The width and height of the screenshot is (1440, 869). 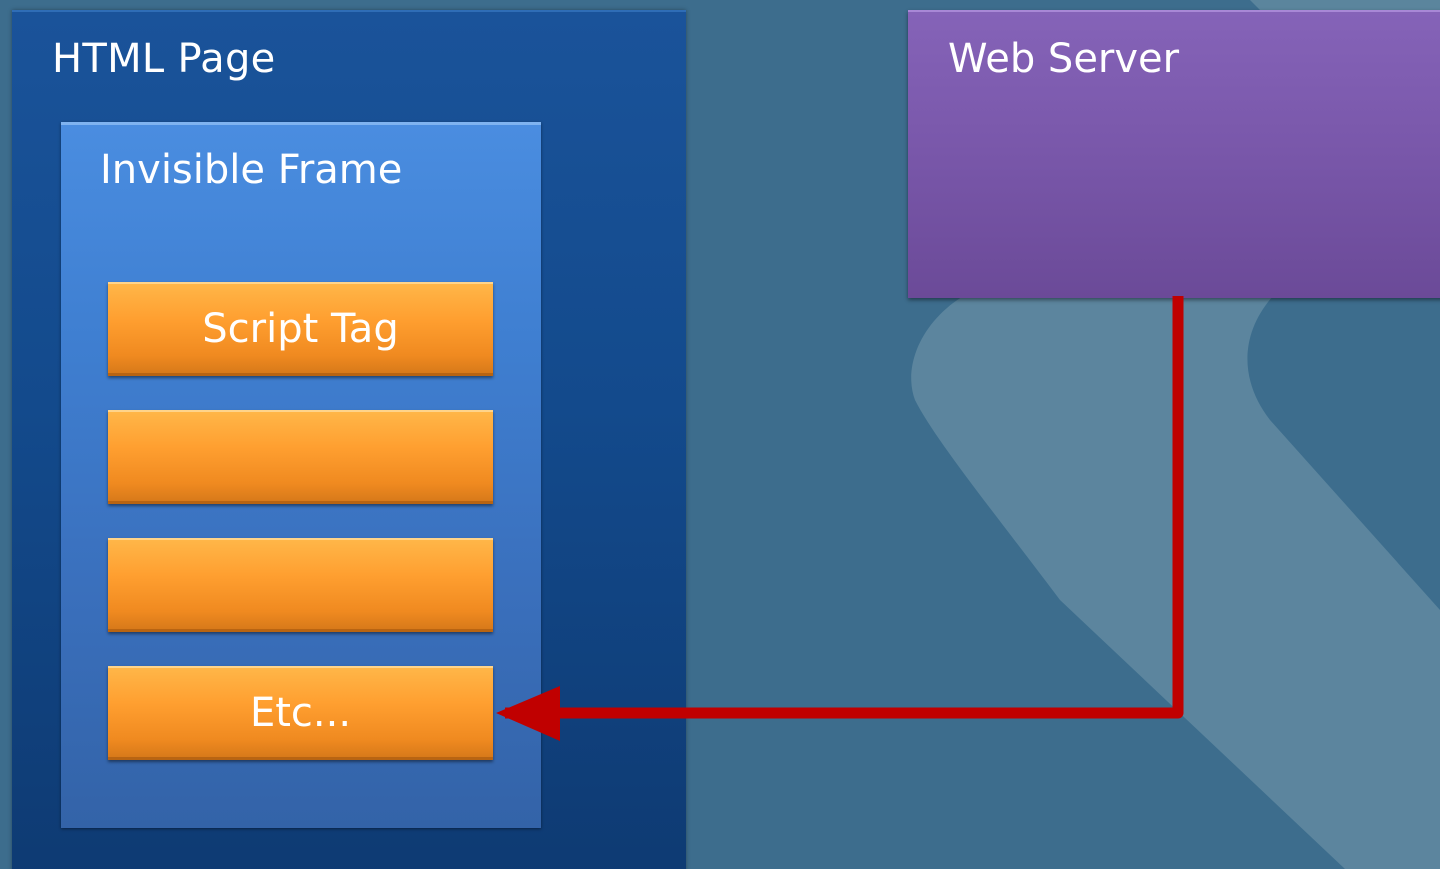 What do you see at coordinates (251, 170) in the screenshot?
I see `invisible-frame-title: Invisible Frame` at bounding box center [251, 170].